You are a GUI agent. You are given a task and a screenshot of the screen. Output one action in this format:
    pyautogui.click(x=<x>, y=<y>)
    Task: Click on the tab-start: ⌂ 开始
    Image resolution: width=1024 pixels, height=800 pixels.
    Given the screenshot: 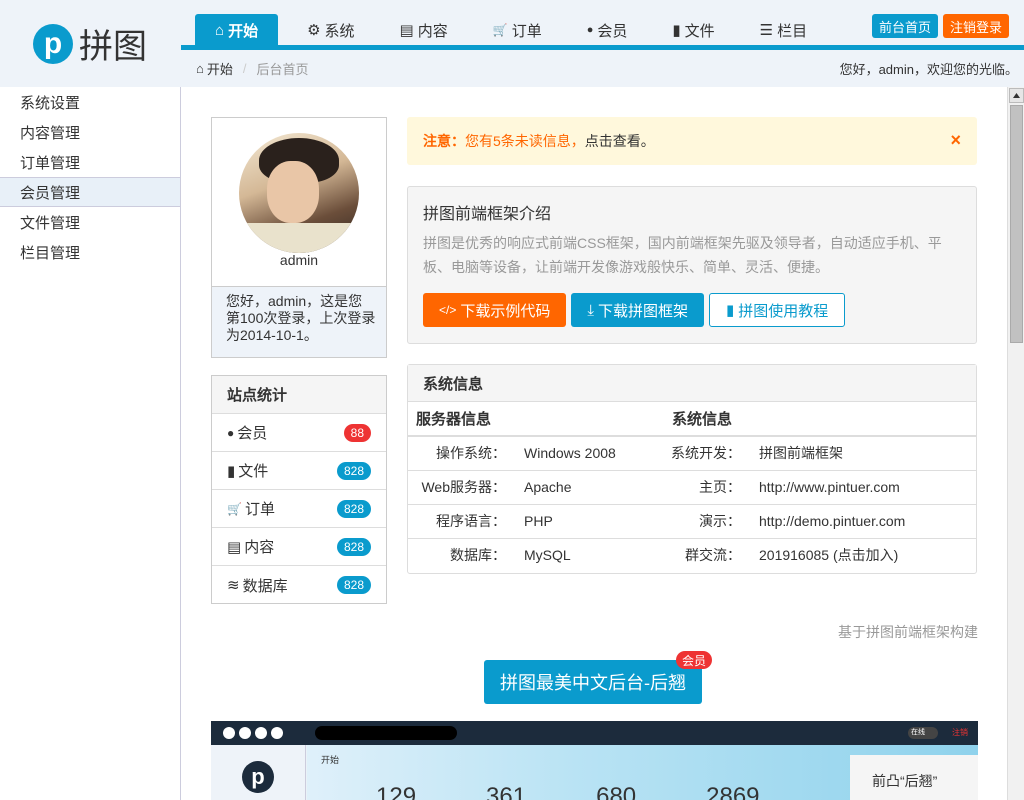 What is the action you would take?
    pyautogui.click(x=237, y=30)
    